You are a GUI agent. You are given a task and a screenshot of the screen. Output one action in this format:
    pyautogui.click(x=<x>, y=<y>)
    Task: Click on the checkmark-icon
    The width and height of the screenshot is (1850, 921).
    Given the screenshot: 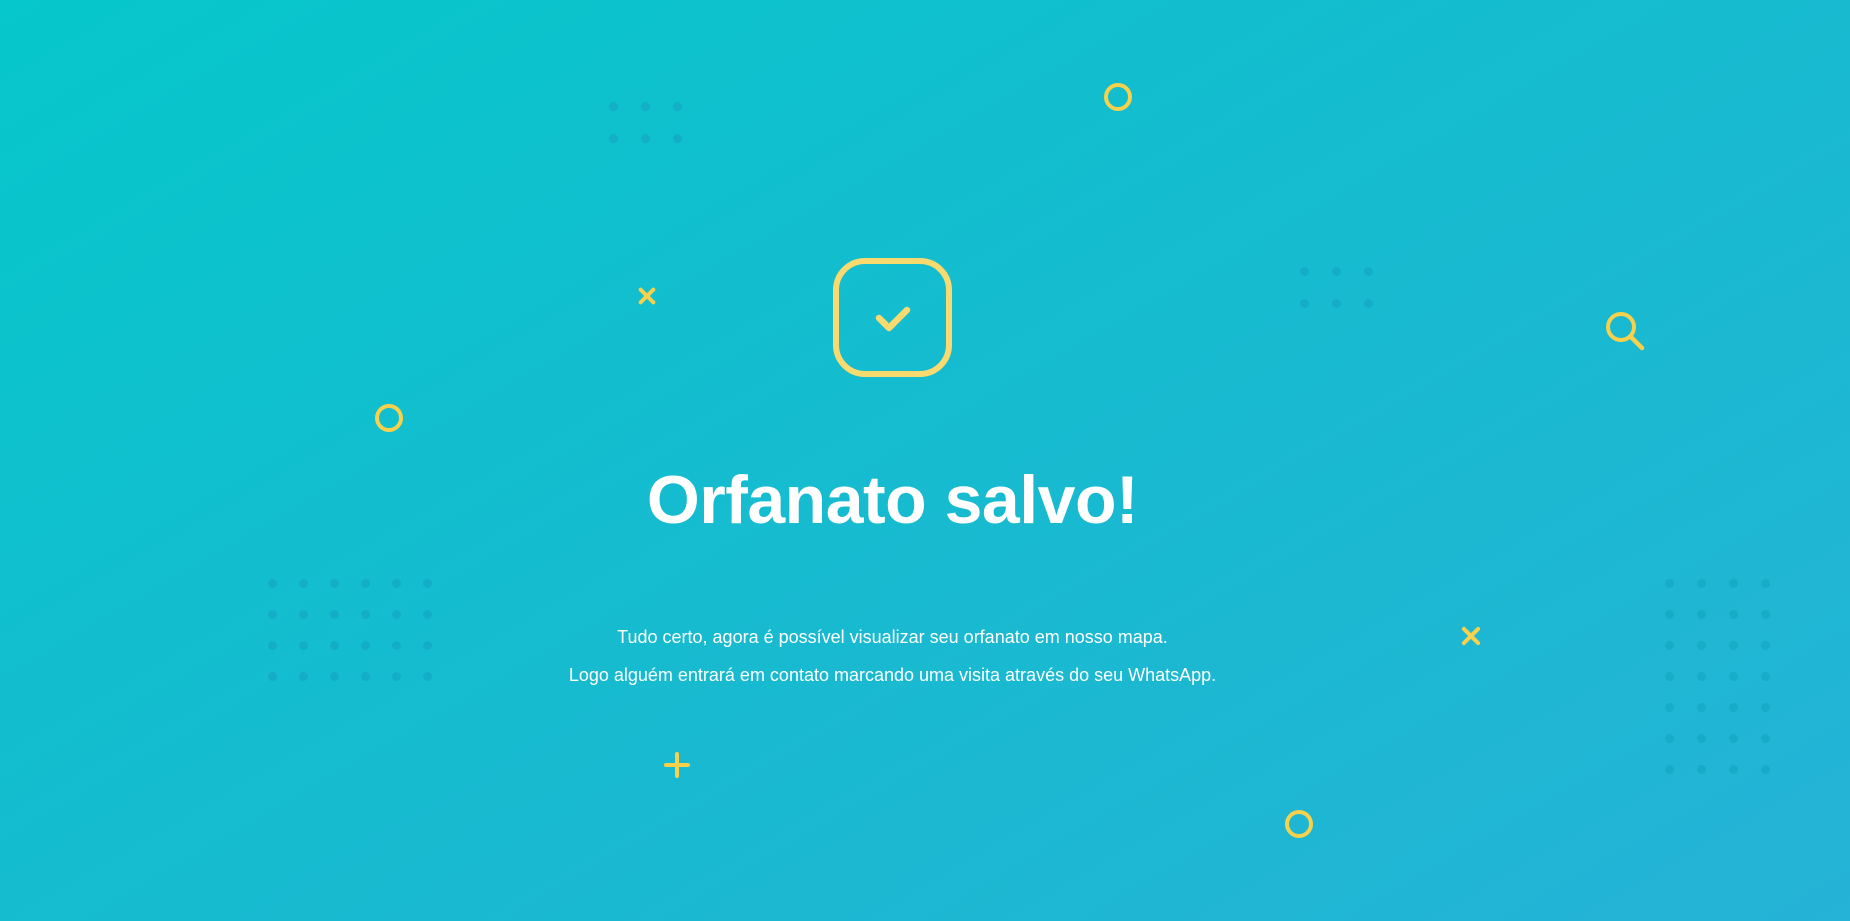 What is the action you would take?
    pyautogui.click(x=892, y=318)
    